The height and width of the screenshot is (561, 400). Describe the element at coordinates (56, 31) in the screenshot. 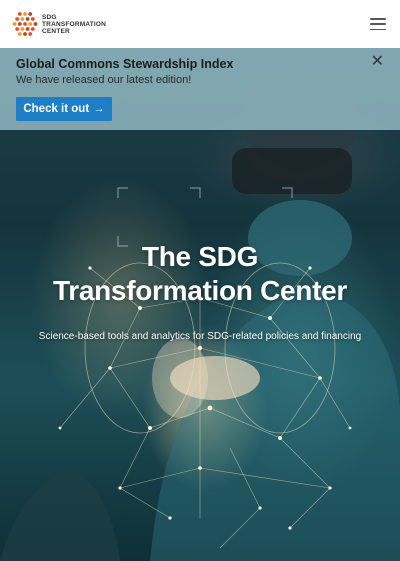

I see `logo-line-3: CENTER` at that location.